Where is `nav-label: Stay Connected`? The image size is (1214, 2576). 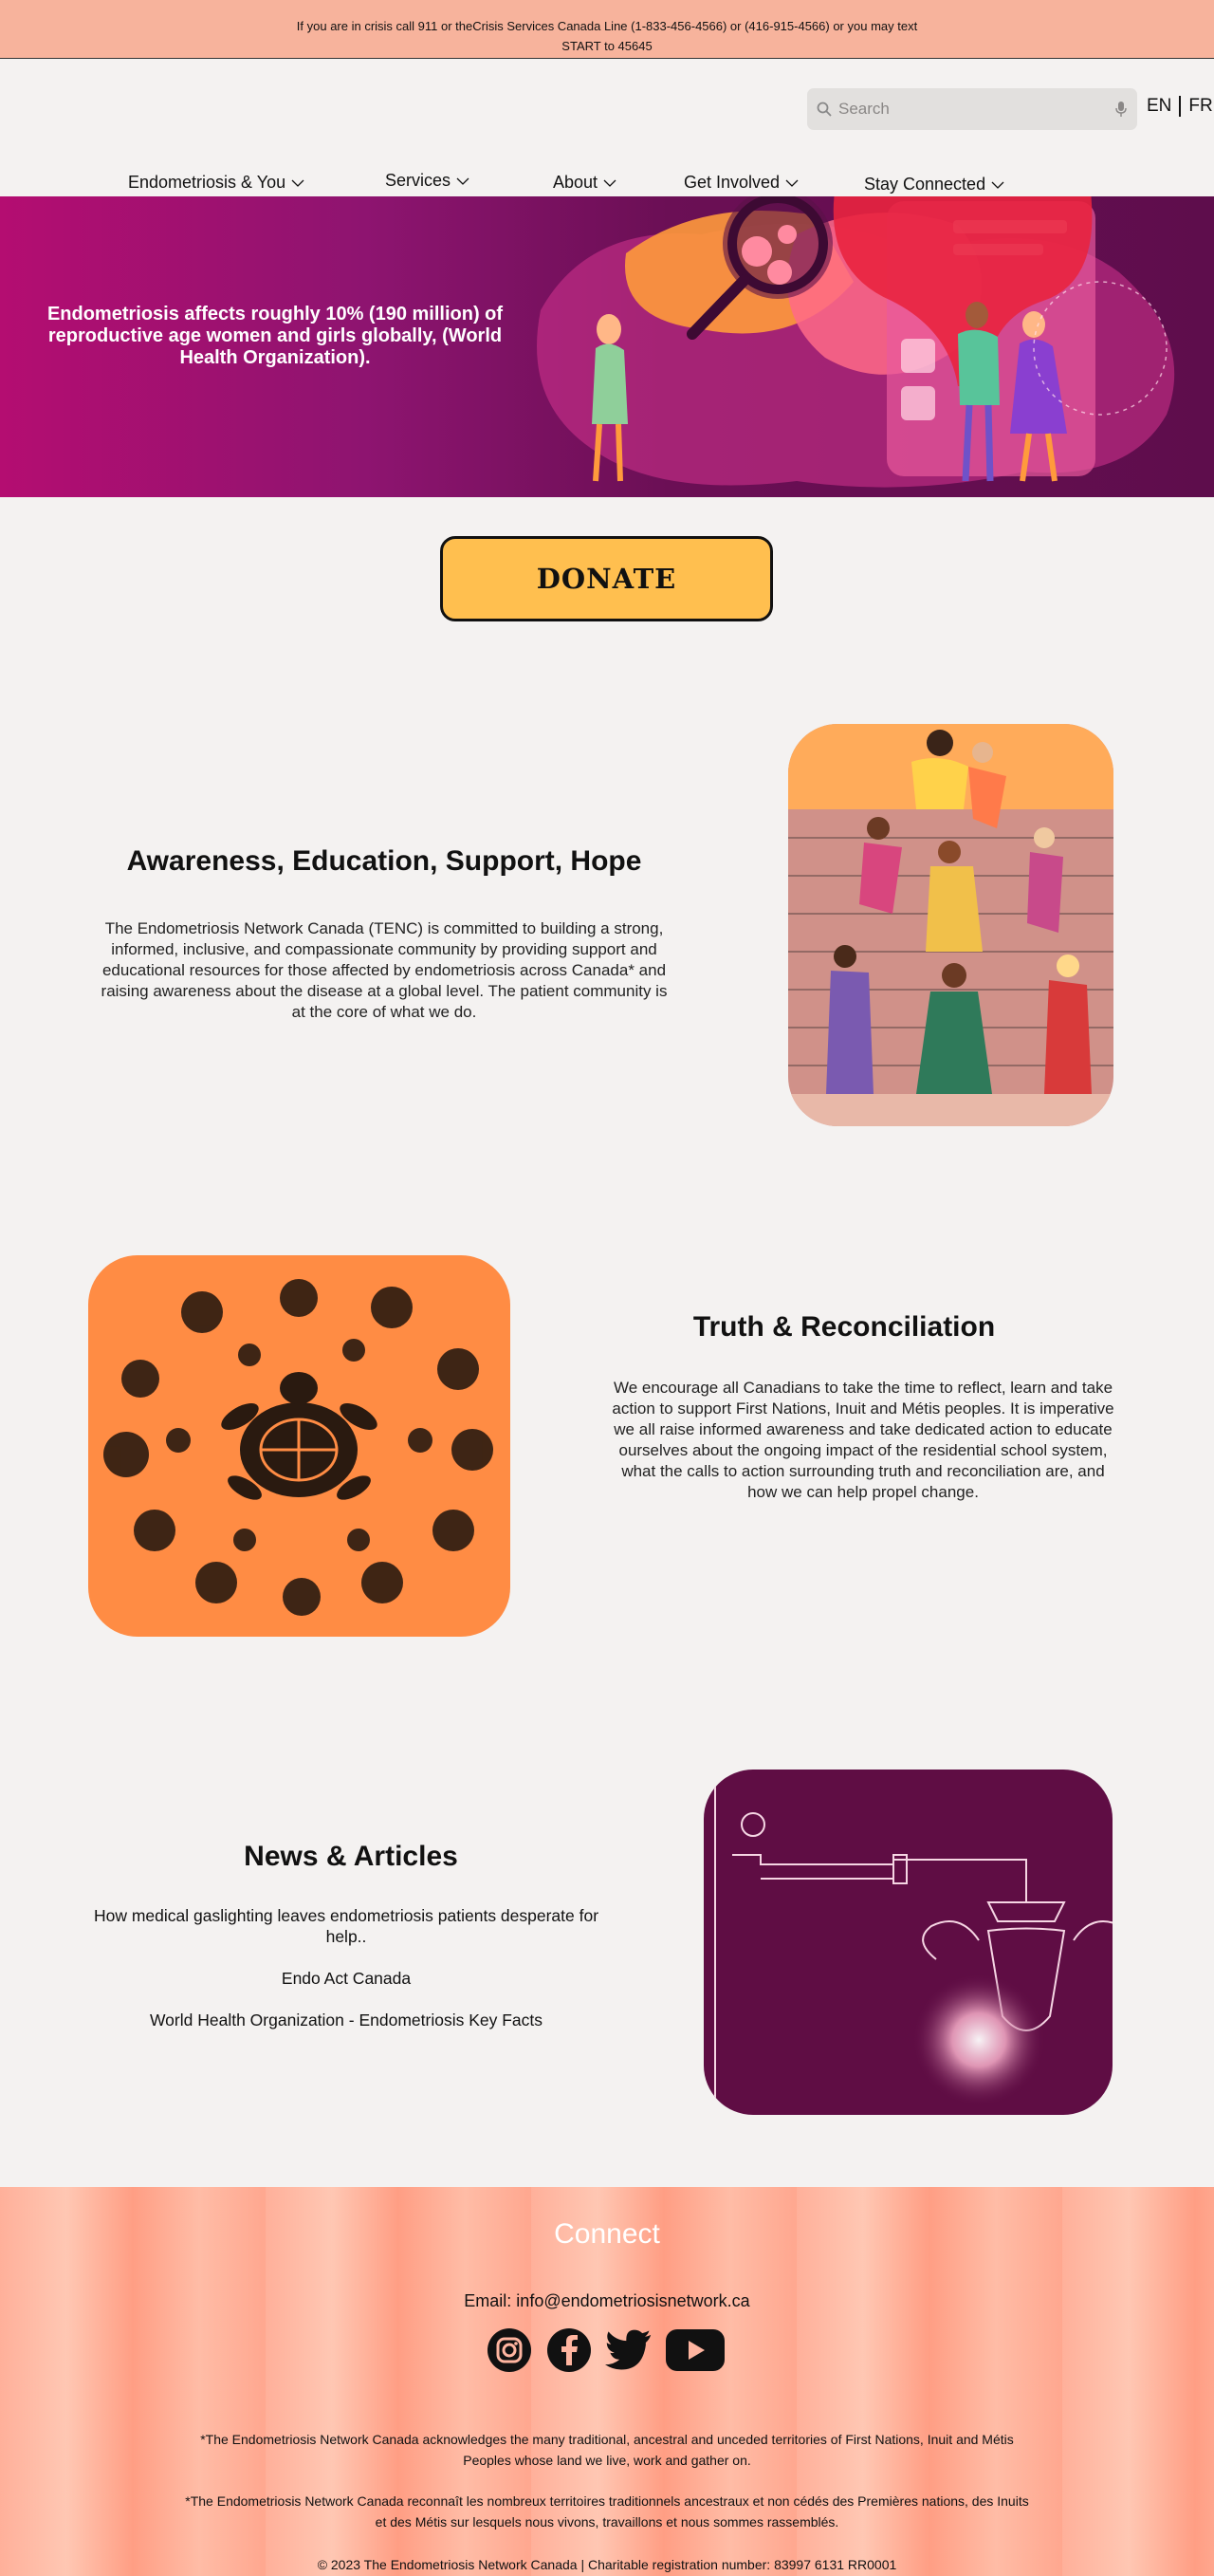 nav-label: Stay Connected is located at coordinates (925, 184).